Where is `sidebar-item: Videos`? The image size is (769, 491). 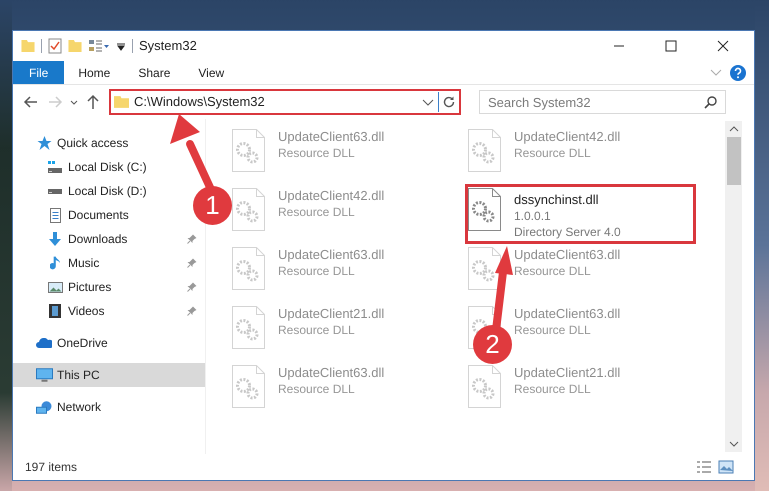
sidebar-item: Videos is located at coordinates (61, 311).